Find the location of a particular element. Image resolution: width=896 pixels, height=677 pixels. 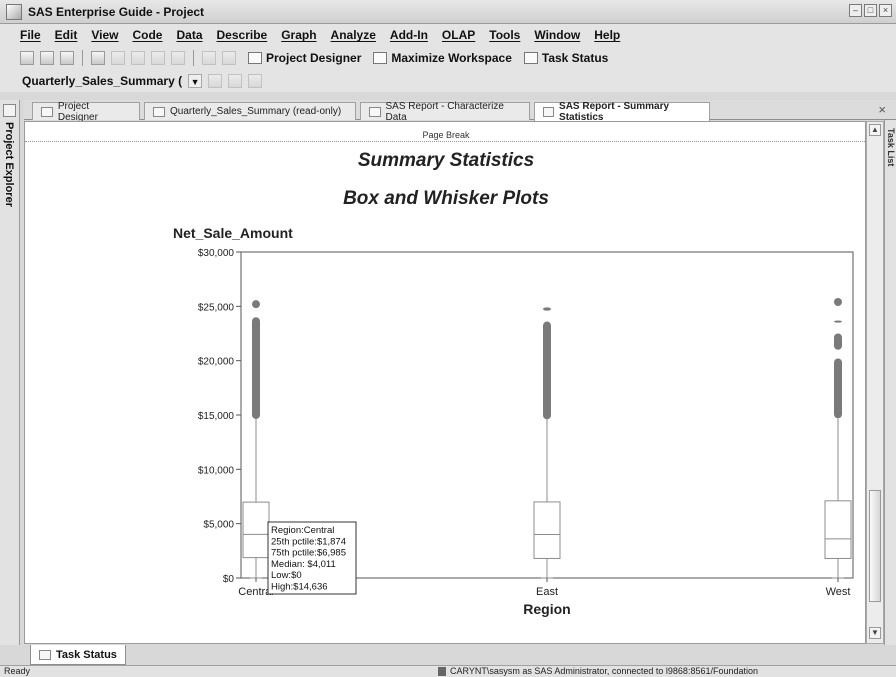

paste-icon is located at coordinates (158, 58).